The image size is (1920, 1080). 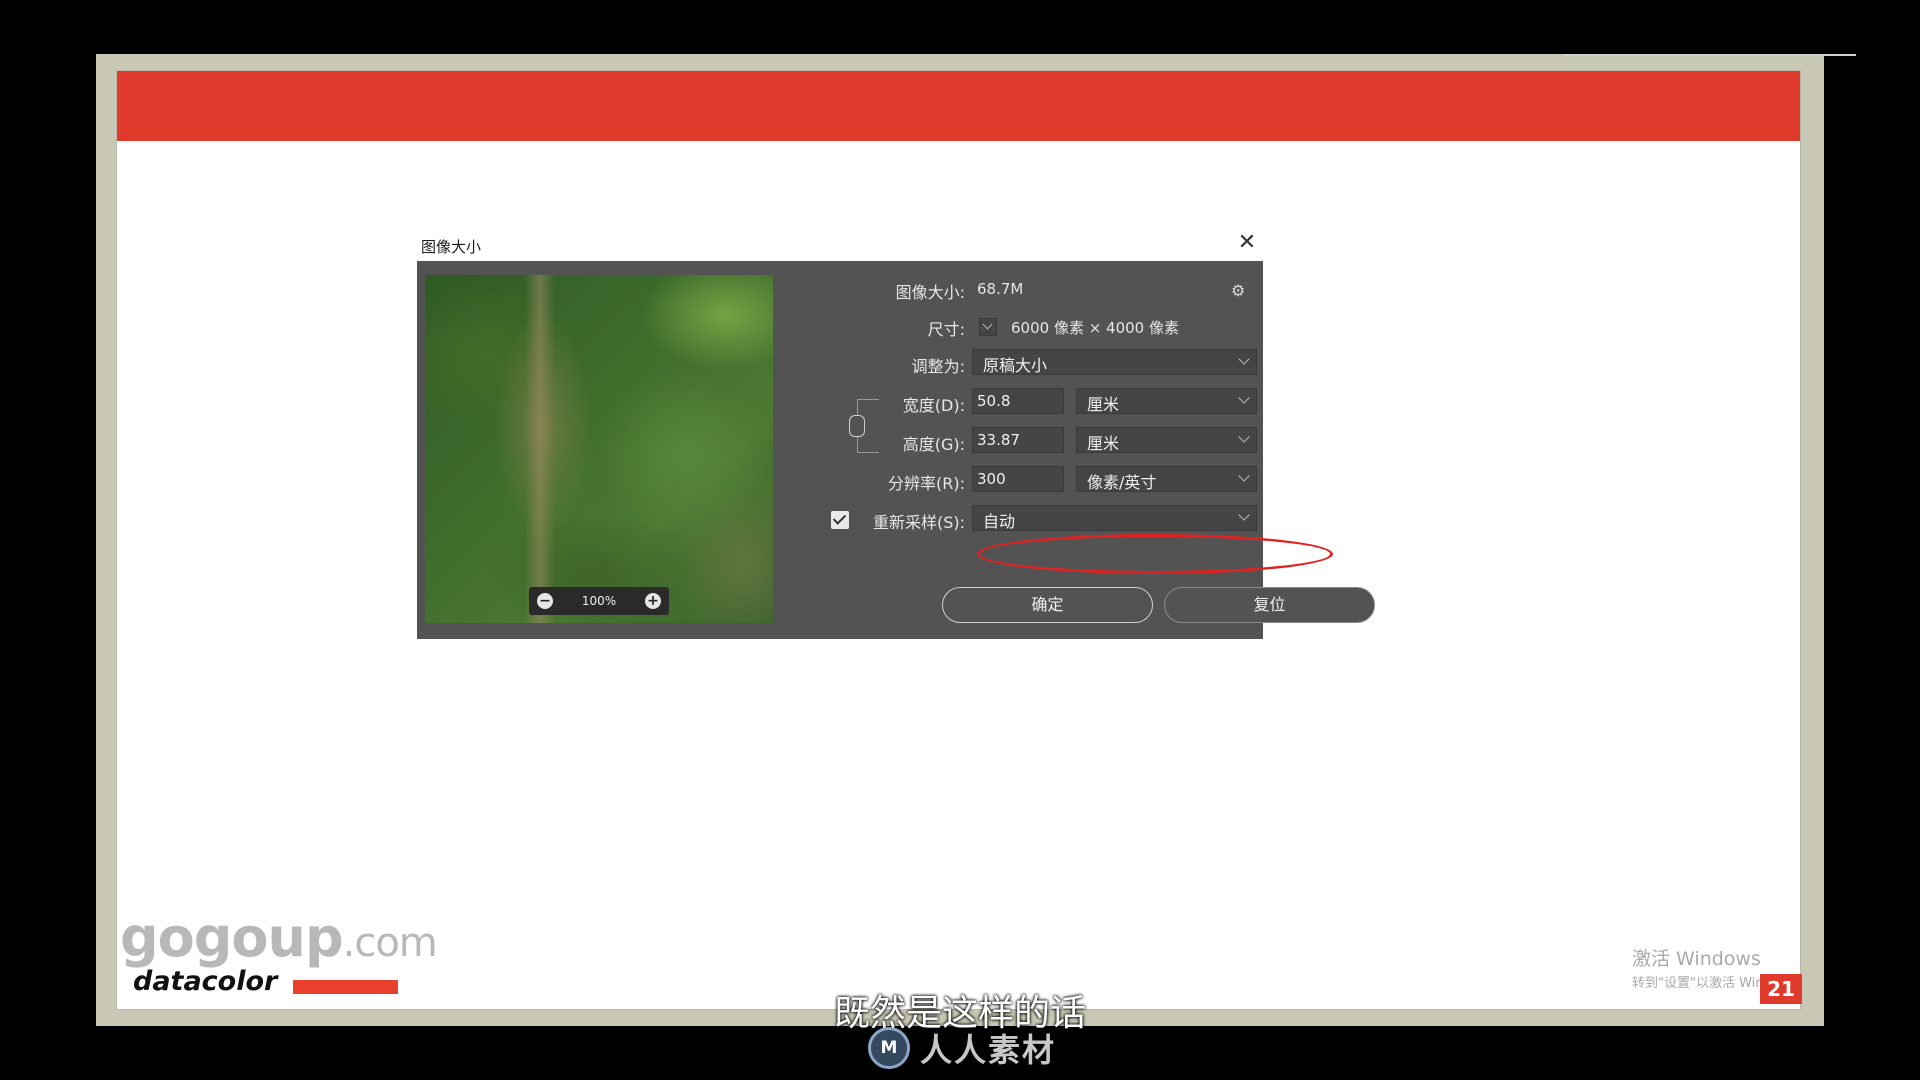 What do you see at coordinates (599, 449) in the screenshot?
I see `image-preview: − 100% +` at bounding box center [599, 449].